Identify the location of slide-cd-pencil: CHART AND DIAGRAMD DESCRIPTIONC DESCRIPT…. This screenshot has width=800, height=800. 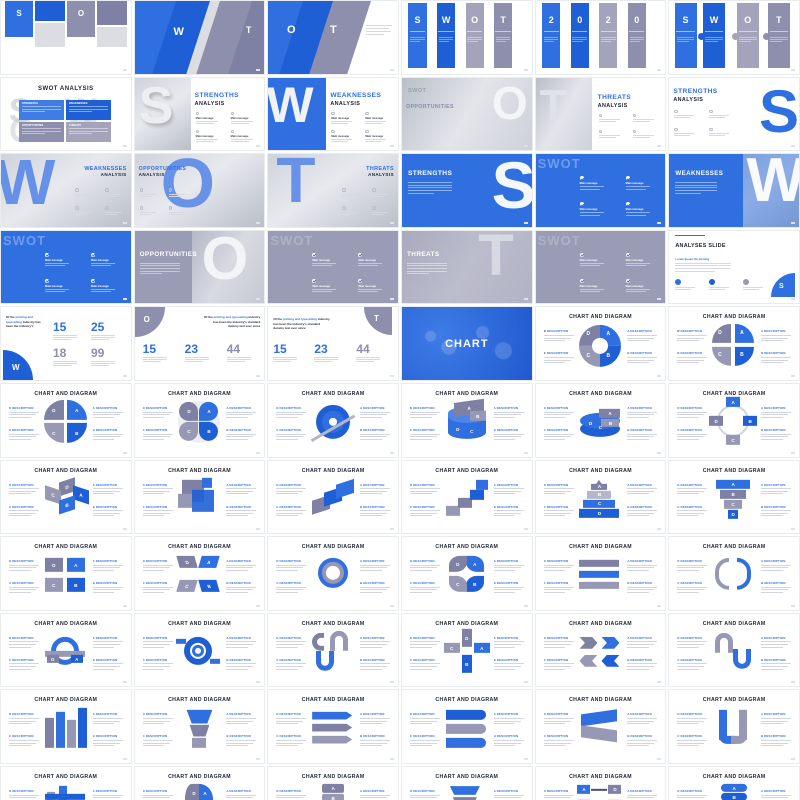
(333, 782).